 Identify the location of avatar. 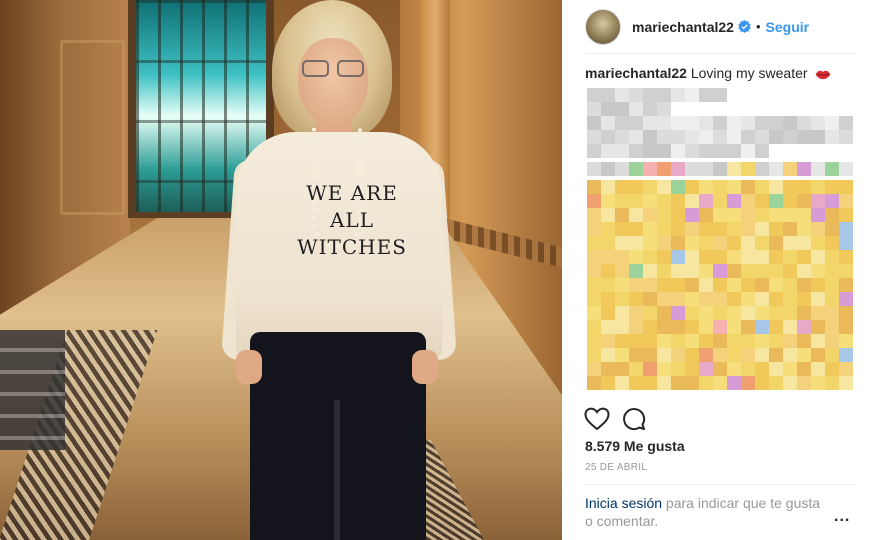
(603, 26).